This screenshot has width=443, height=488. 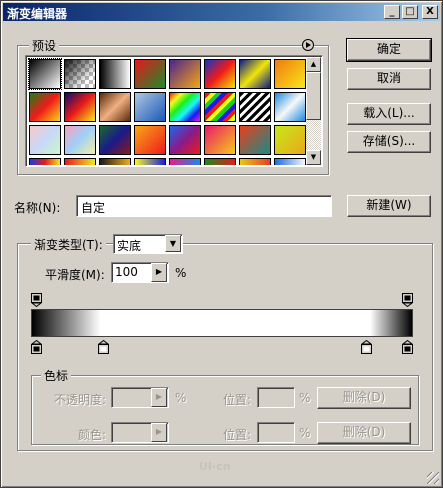 What do you see at coordinates (159, 272) in the screenshot?
I see `smoothness-slider-icon: ▶` at bounding box center [159, 272].